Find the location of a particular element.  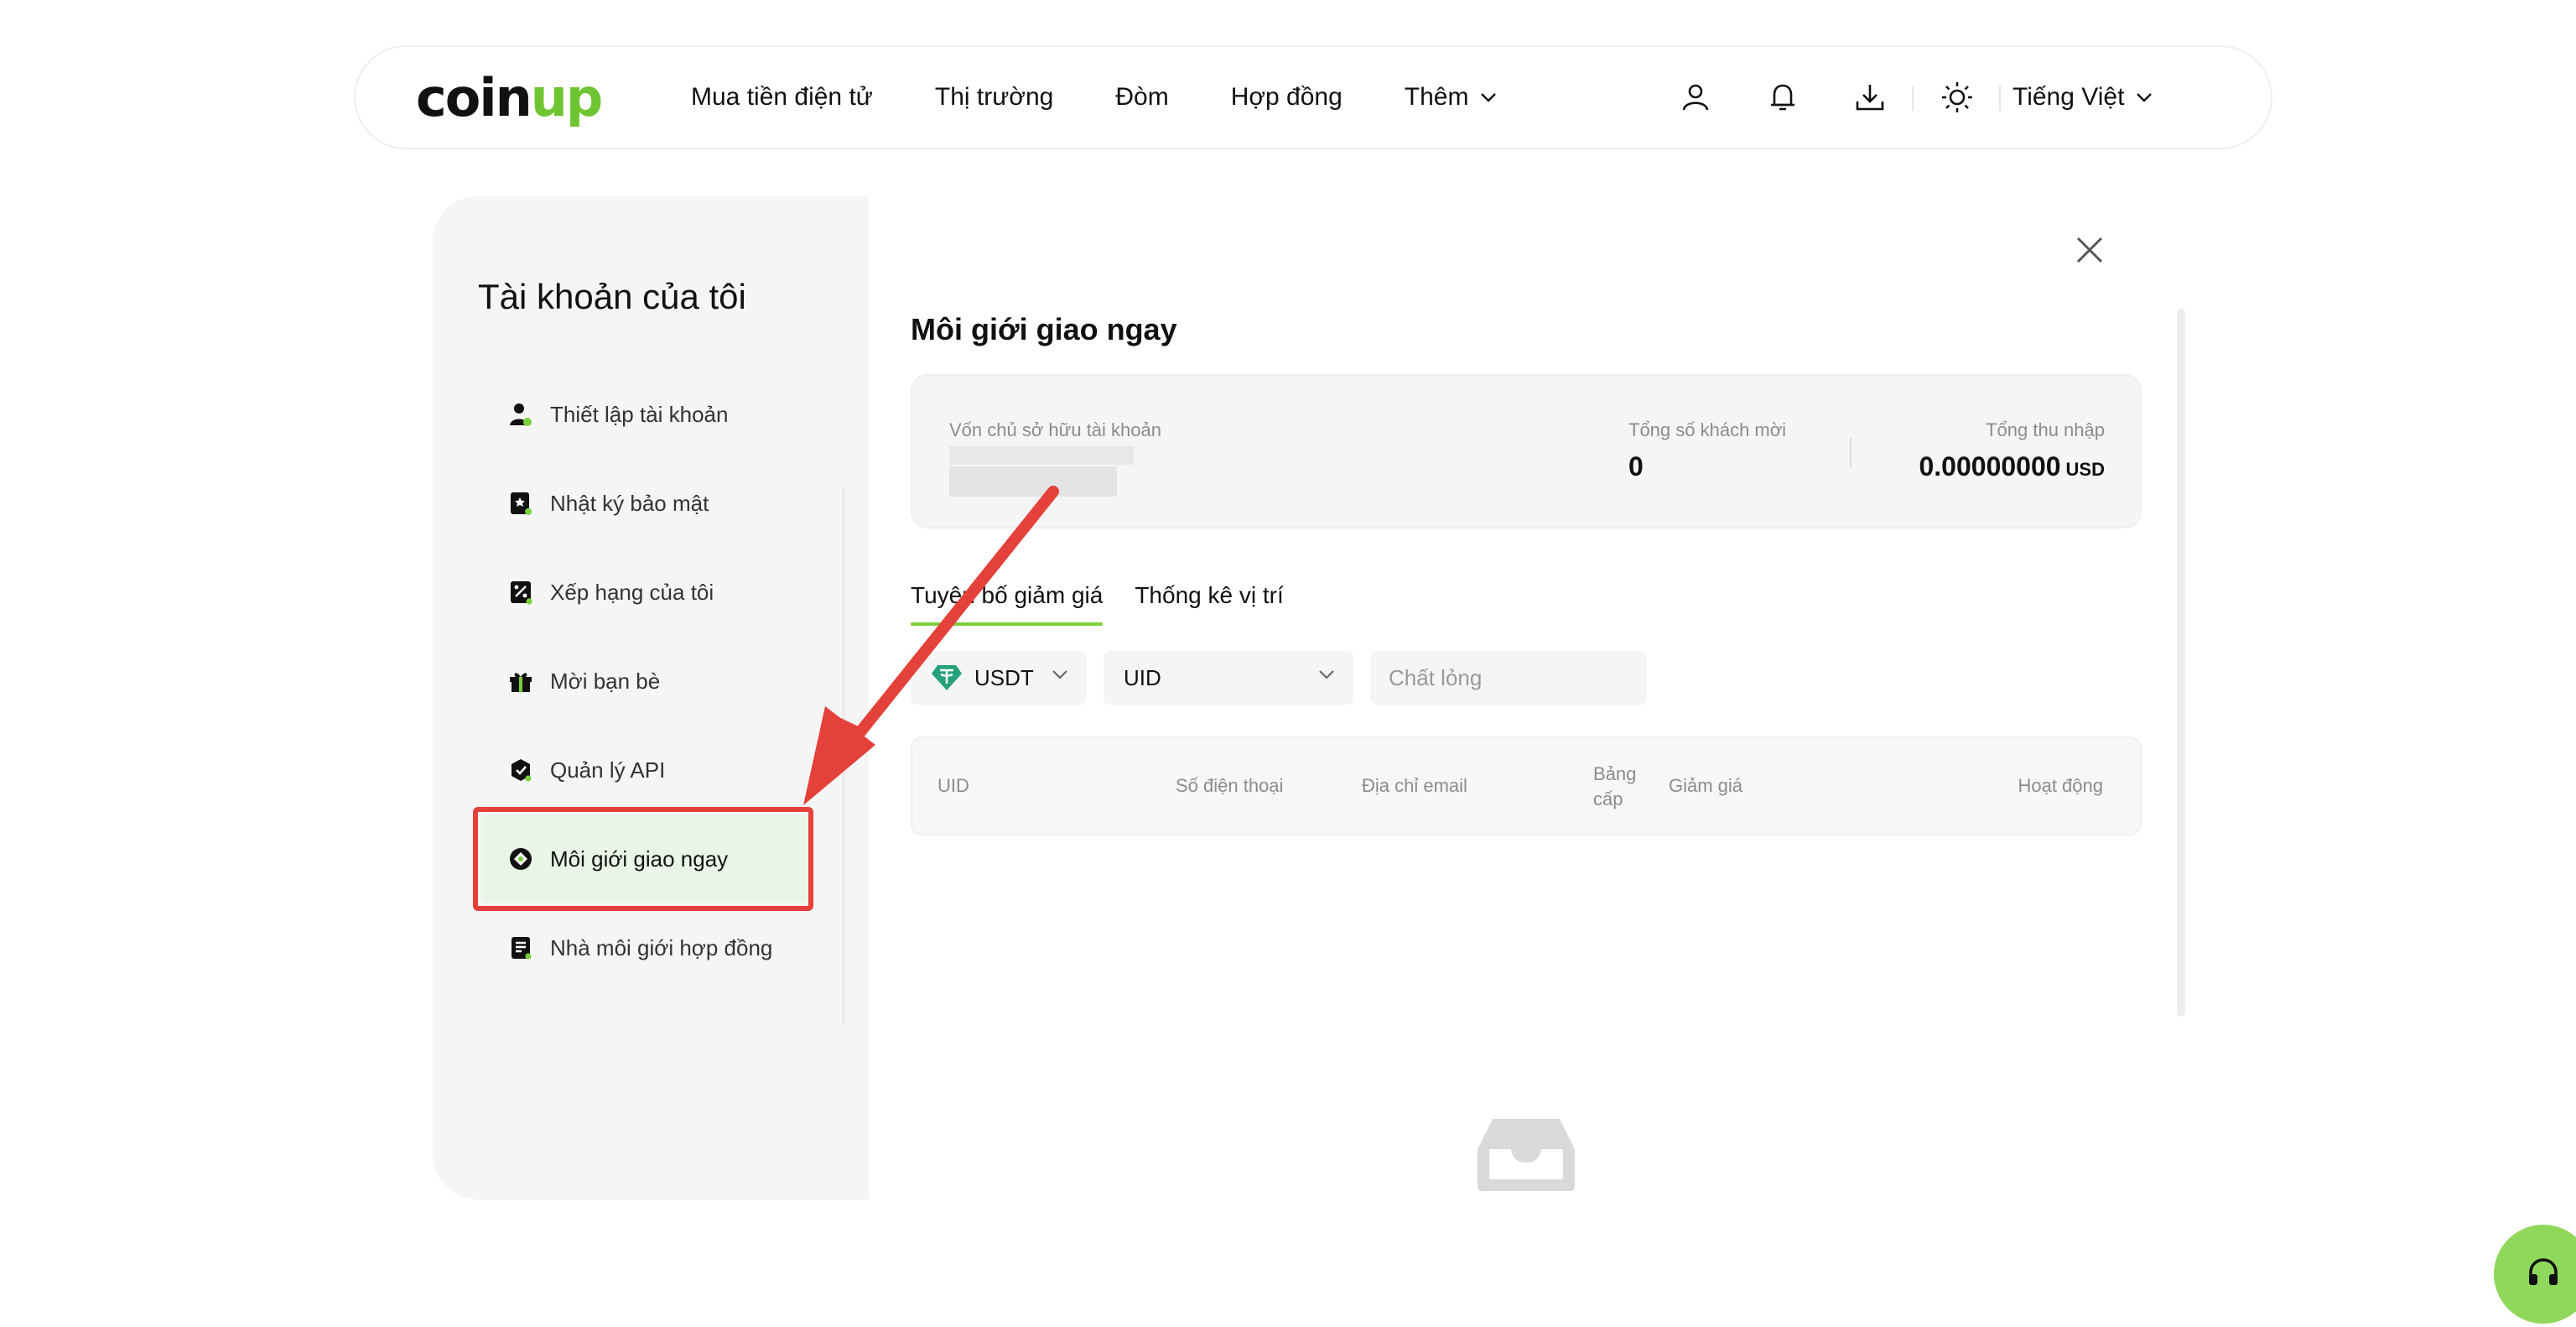

user-settings-icon is located at coordinates (520, 414).